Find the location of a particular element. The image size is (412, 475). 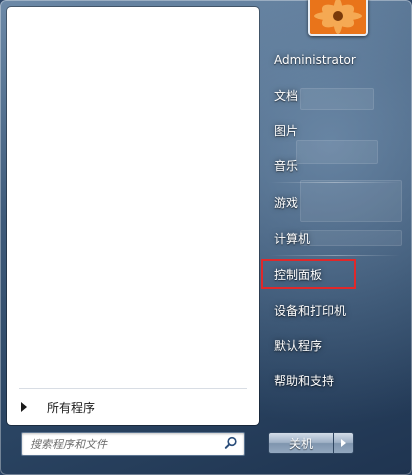

all-programs-label: 所有程序 is located at coordinates (71, 407).